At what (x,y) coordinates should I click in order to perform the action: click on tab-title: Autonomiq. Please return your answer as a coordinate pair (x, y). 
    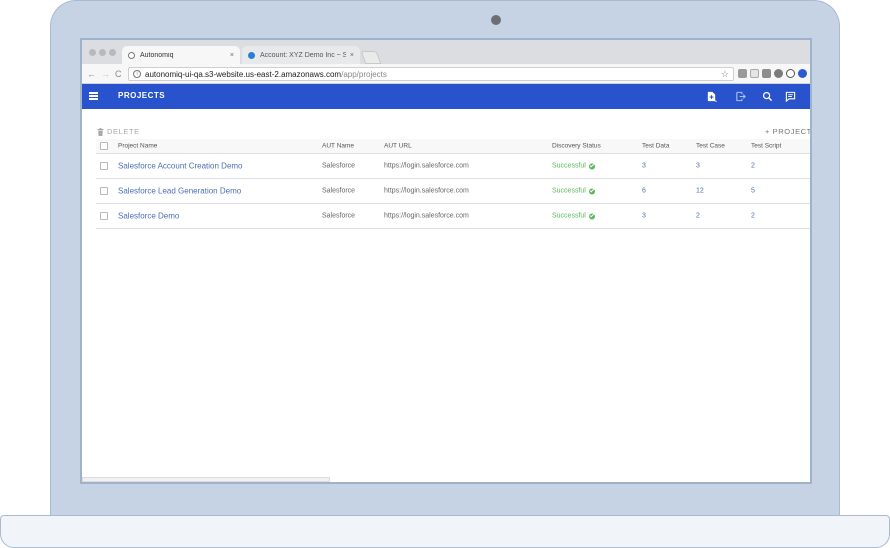
    Looking at the image, I should click on (157, 55).